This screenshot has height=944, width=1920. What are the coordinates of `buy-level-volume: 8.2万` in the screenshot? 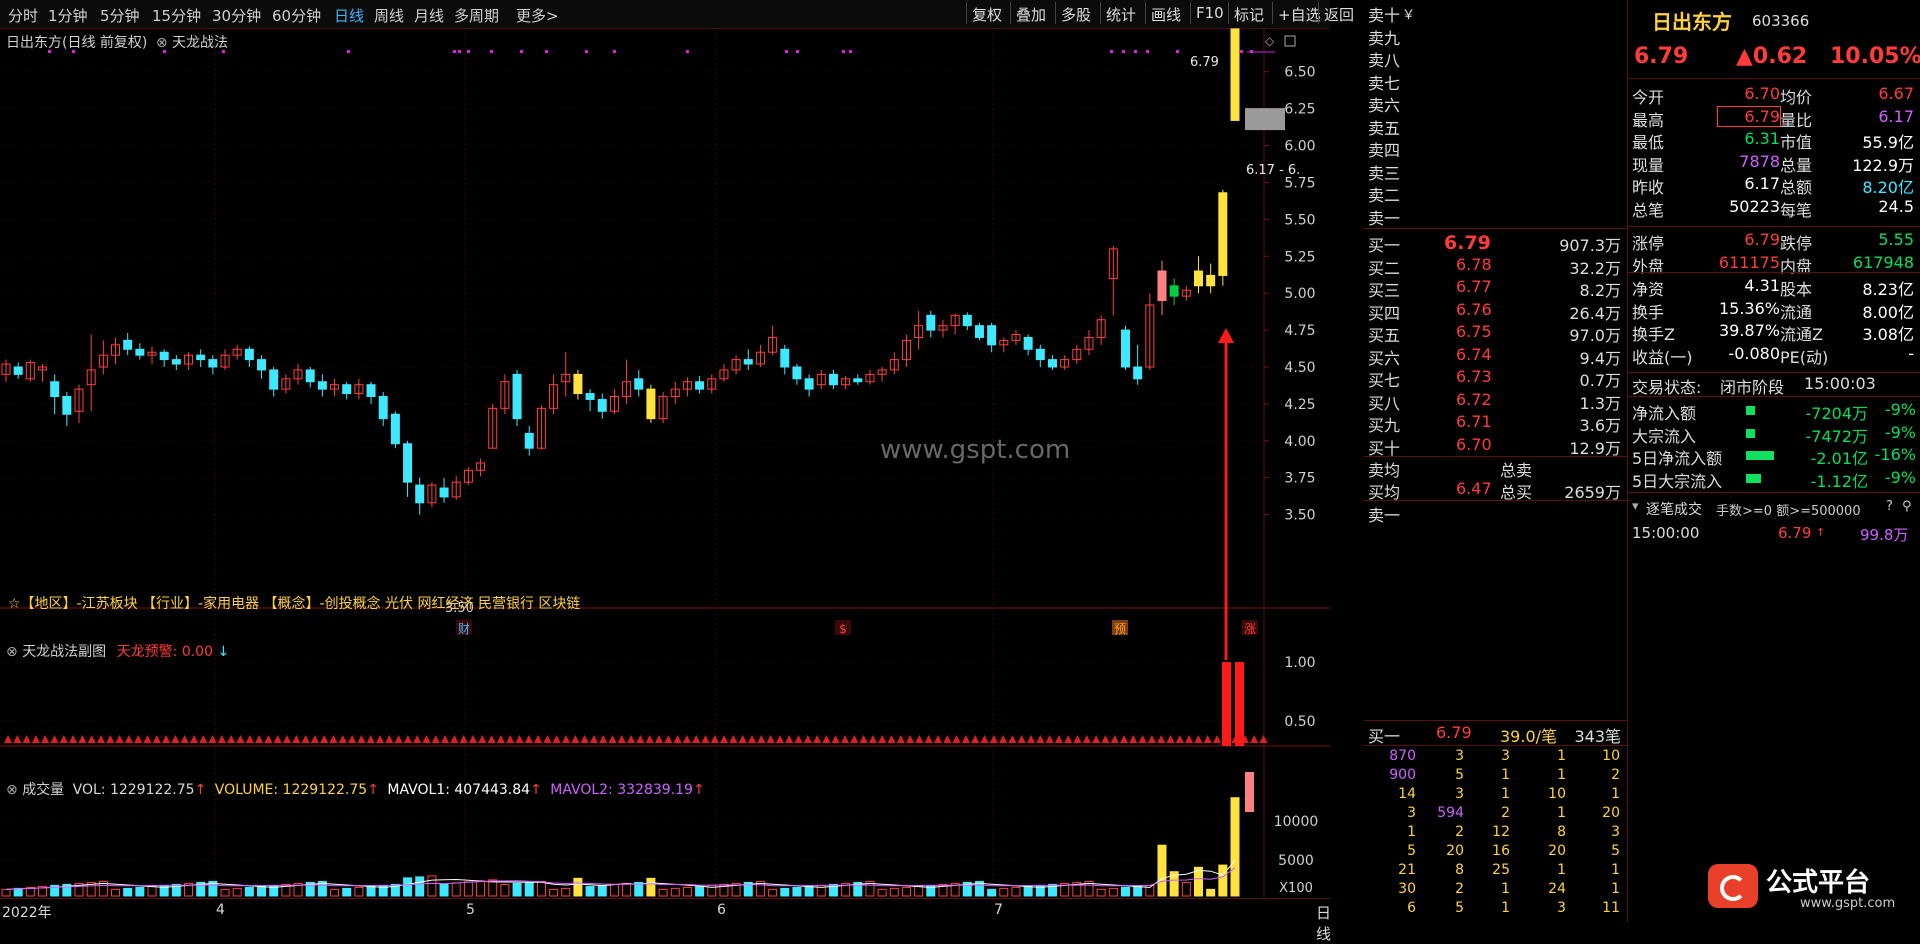 It's located at (1600, 290).